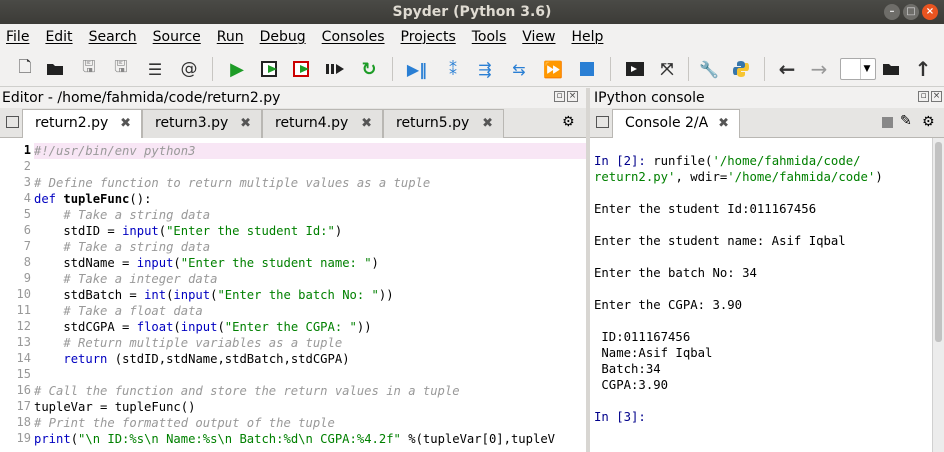 The height and width of the screenshot is (452, 944). What do you see at coordinates (538, 37) in the screenshot?
I see `menu-view: View` at bounding box center [538, 37].